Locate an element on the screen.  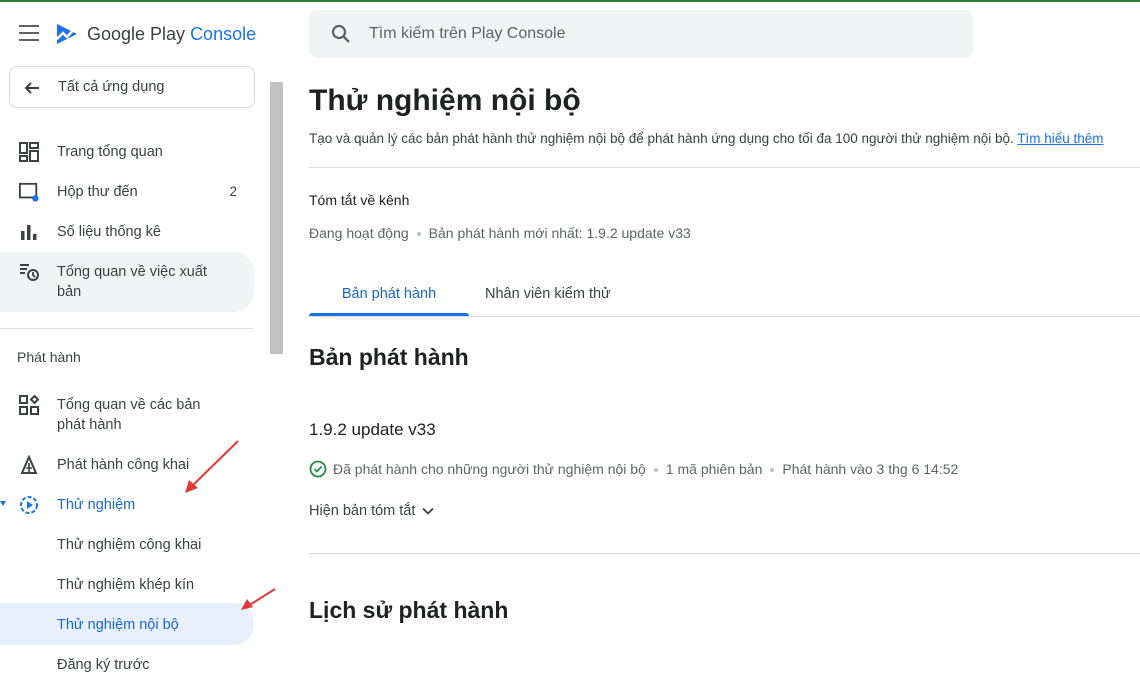
sidebar-item-label: Hộp thư đến is located at coordinates (97, 192).